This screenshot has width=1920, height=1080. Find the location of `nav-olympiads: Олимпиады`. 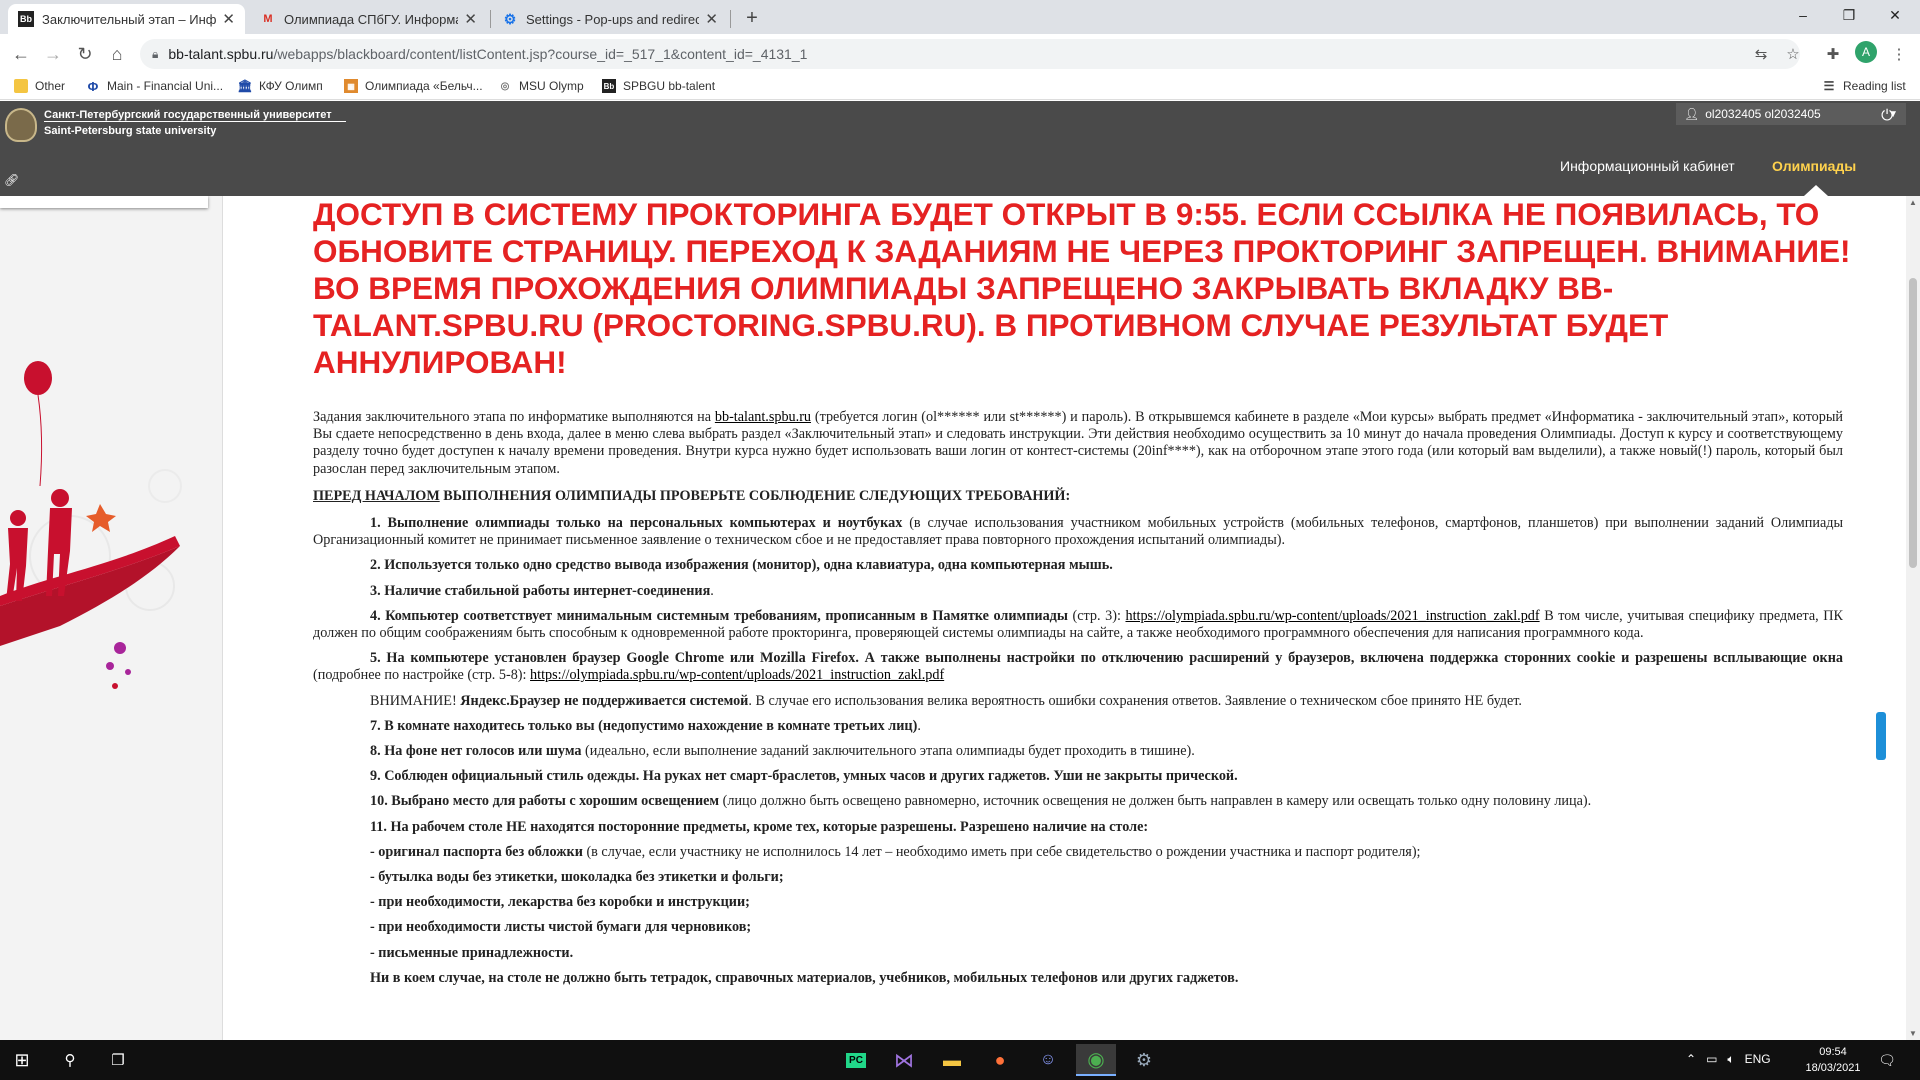

nav-olympiads: Олимпиады is located at coordinates (1814, 166).